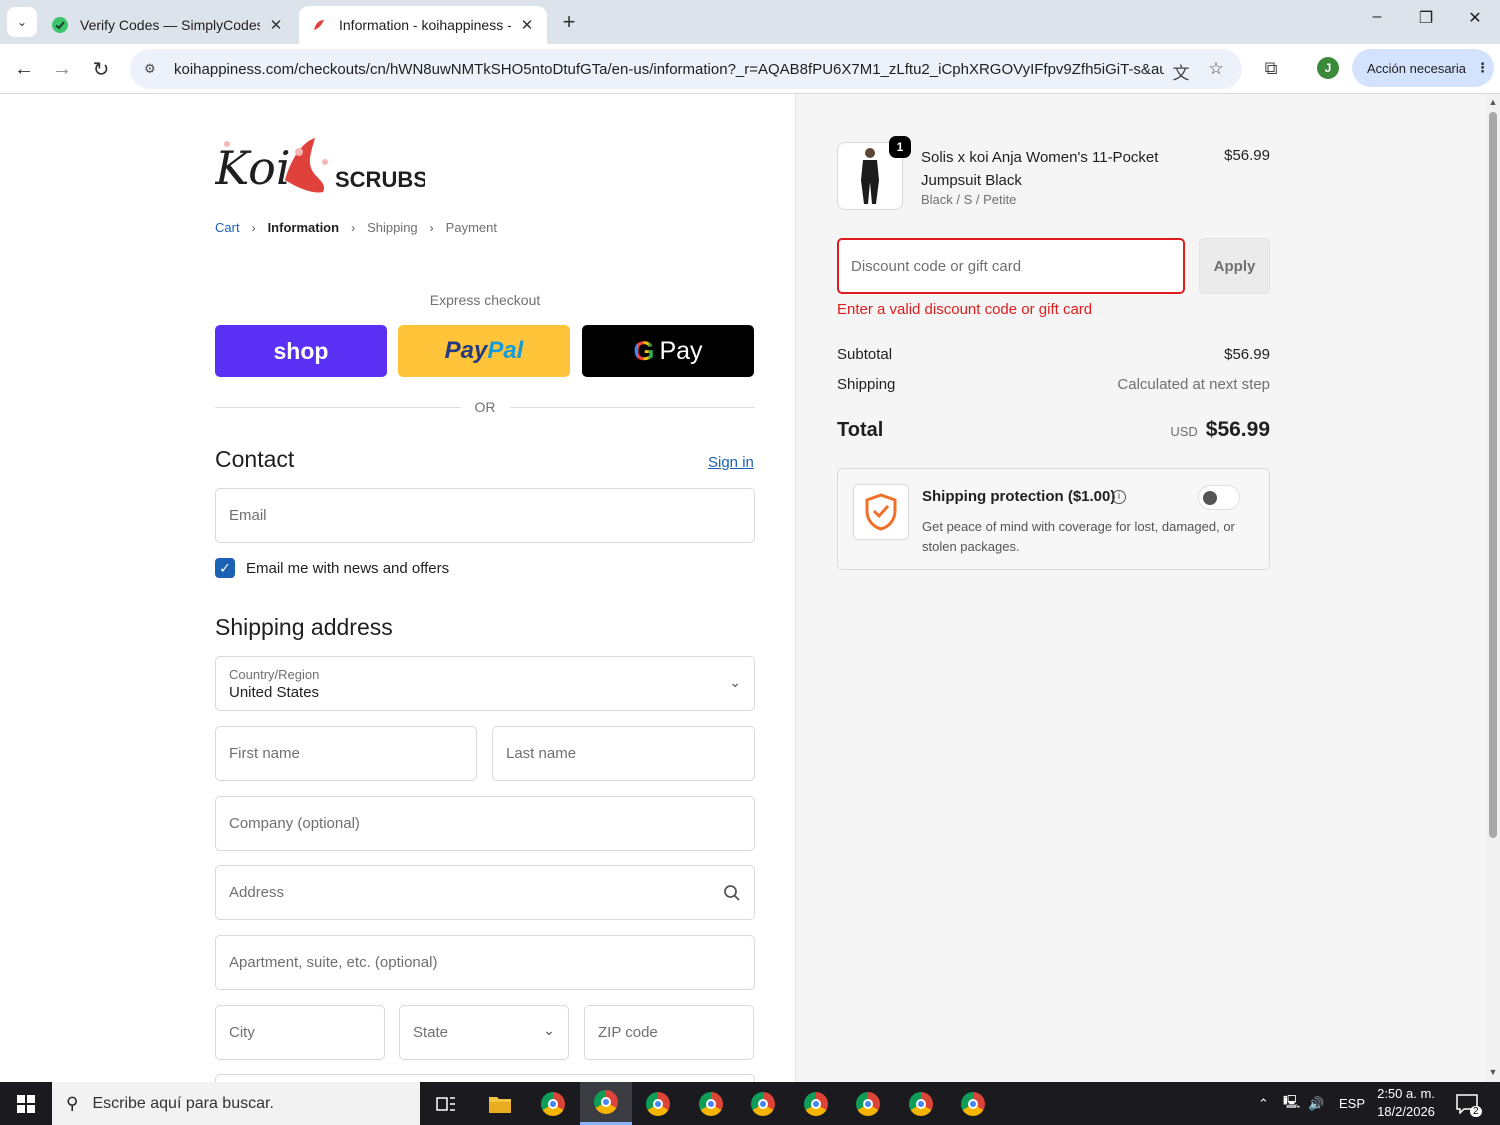  Describe the element at coordinates (485, 407) in the screenshot. I see `or-label: OR` at that location.